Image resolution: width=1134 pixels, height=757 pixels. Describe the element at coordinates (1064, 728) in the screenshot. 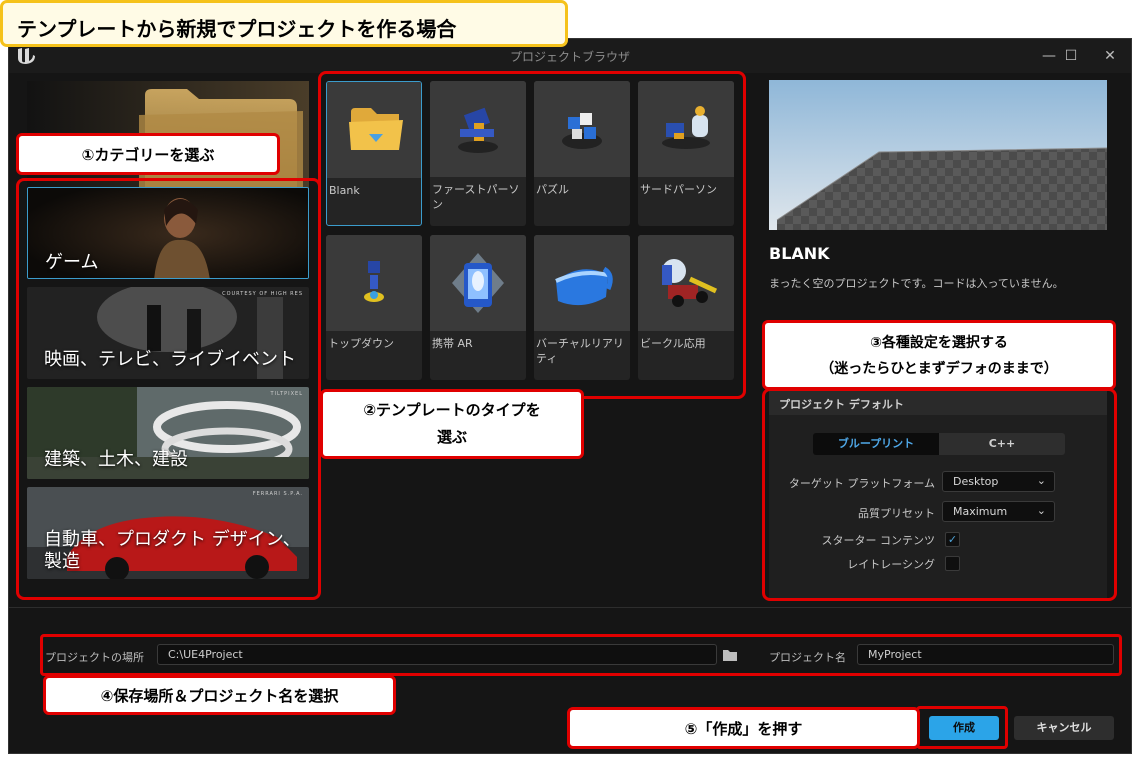

I see `cancel-button: キャンセル` at that location.